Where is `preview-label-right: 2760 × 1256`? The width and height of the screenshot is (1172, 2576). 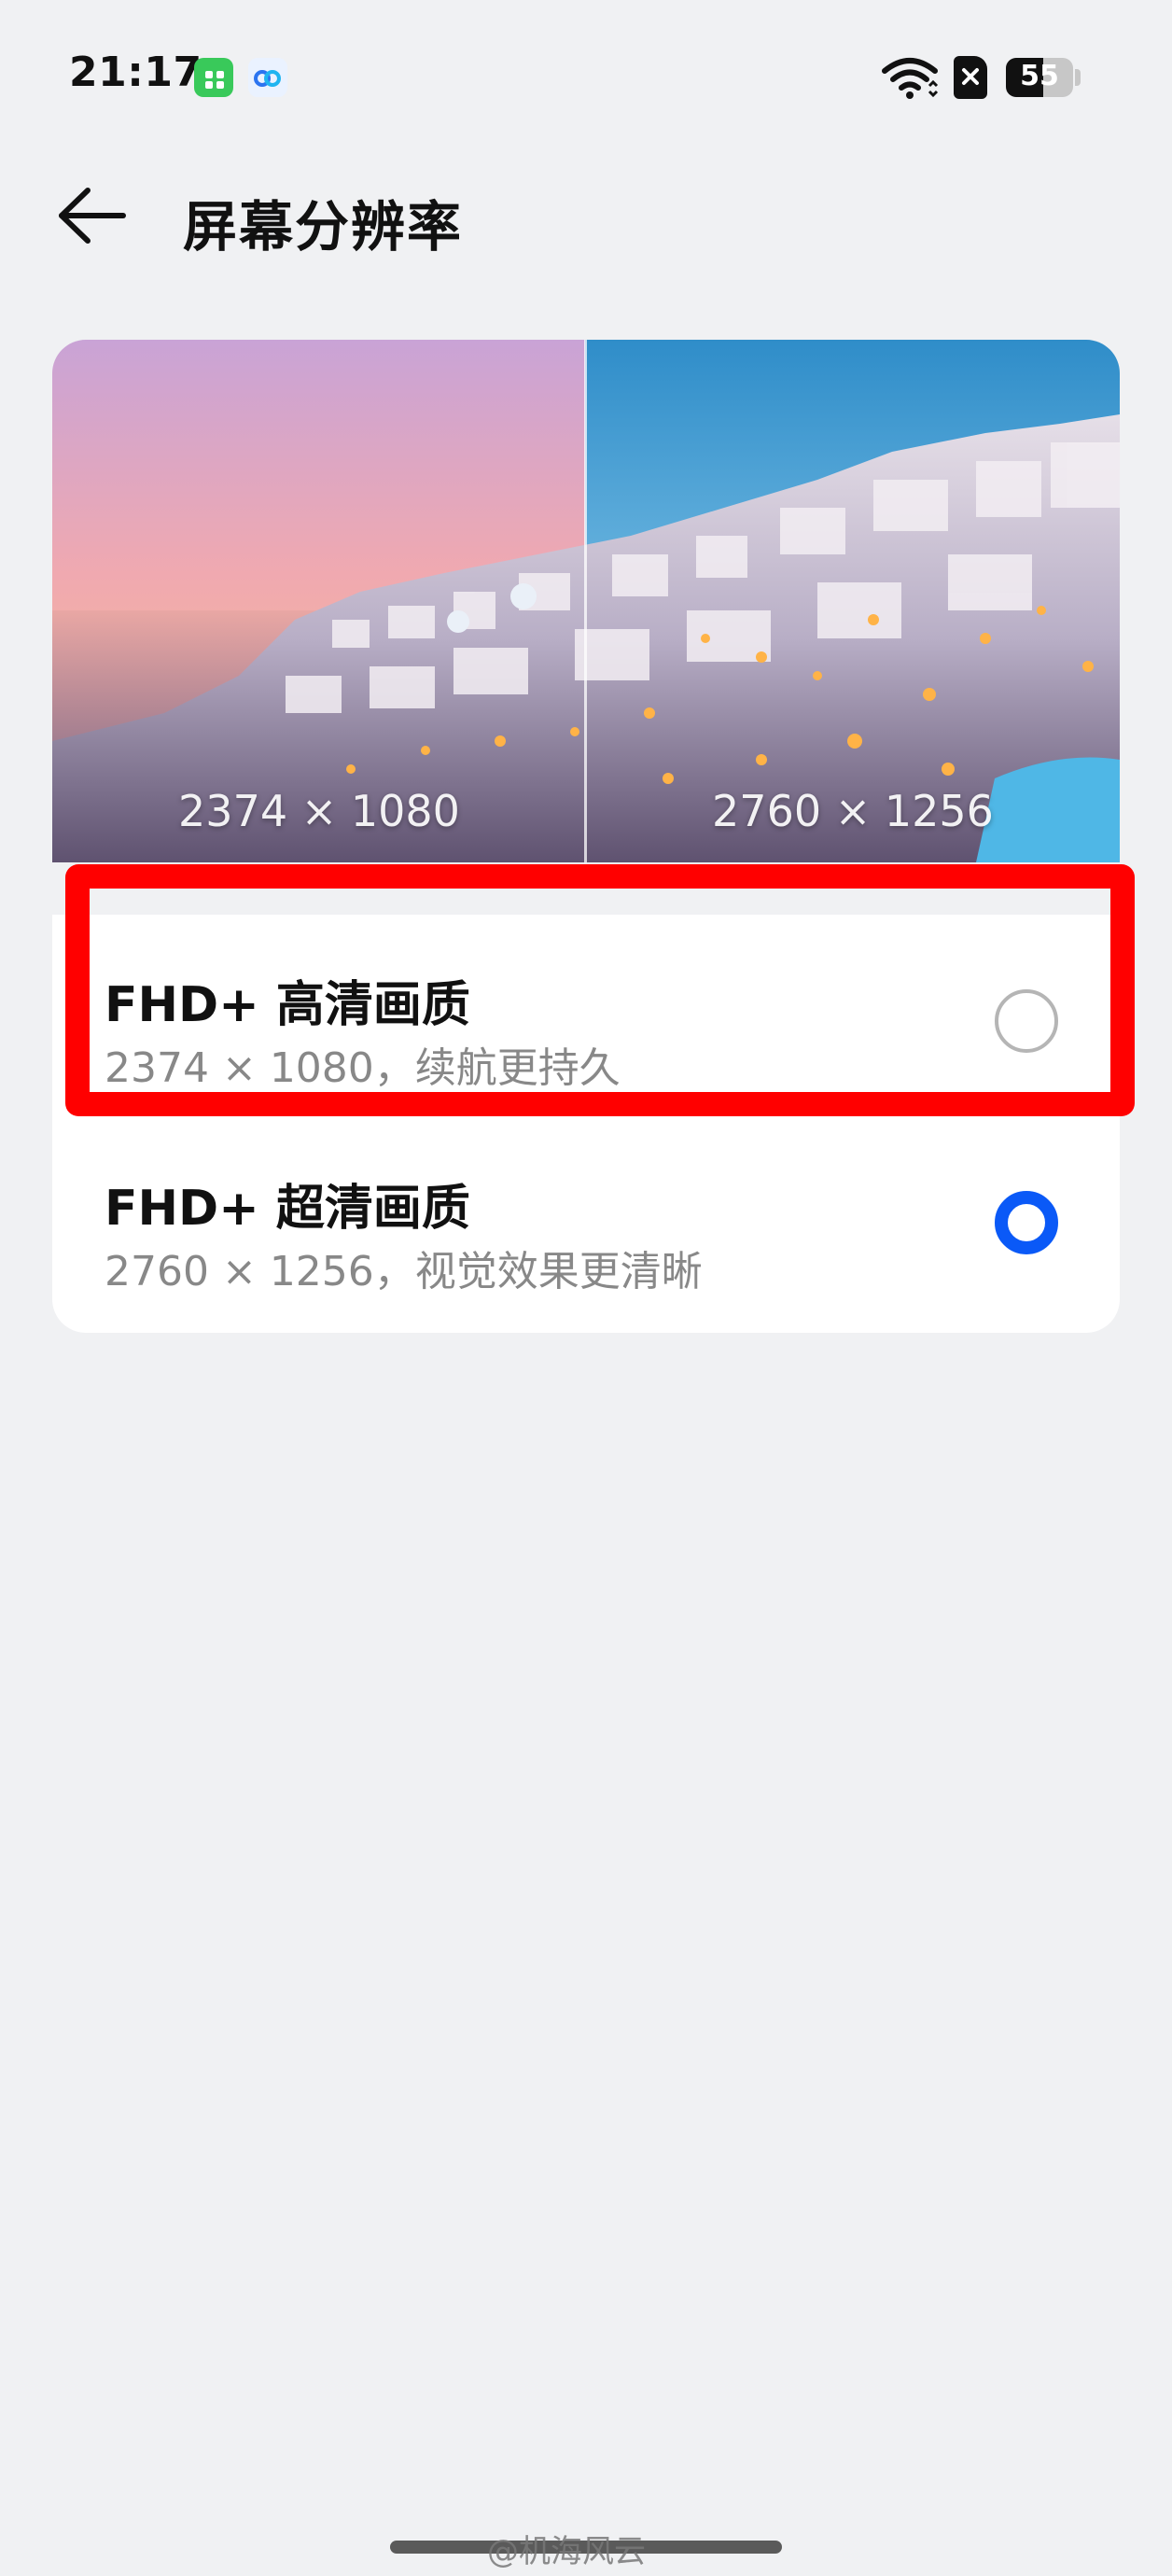
preview-label-right: 2760 × 1256 is located at coordinates (853, 811).